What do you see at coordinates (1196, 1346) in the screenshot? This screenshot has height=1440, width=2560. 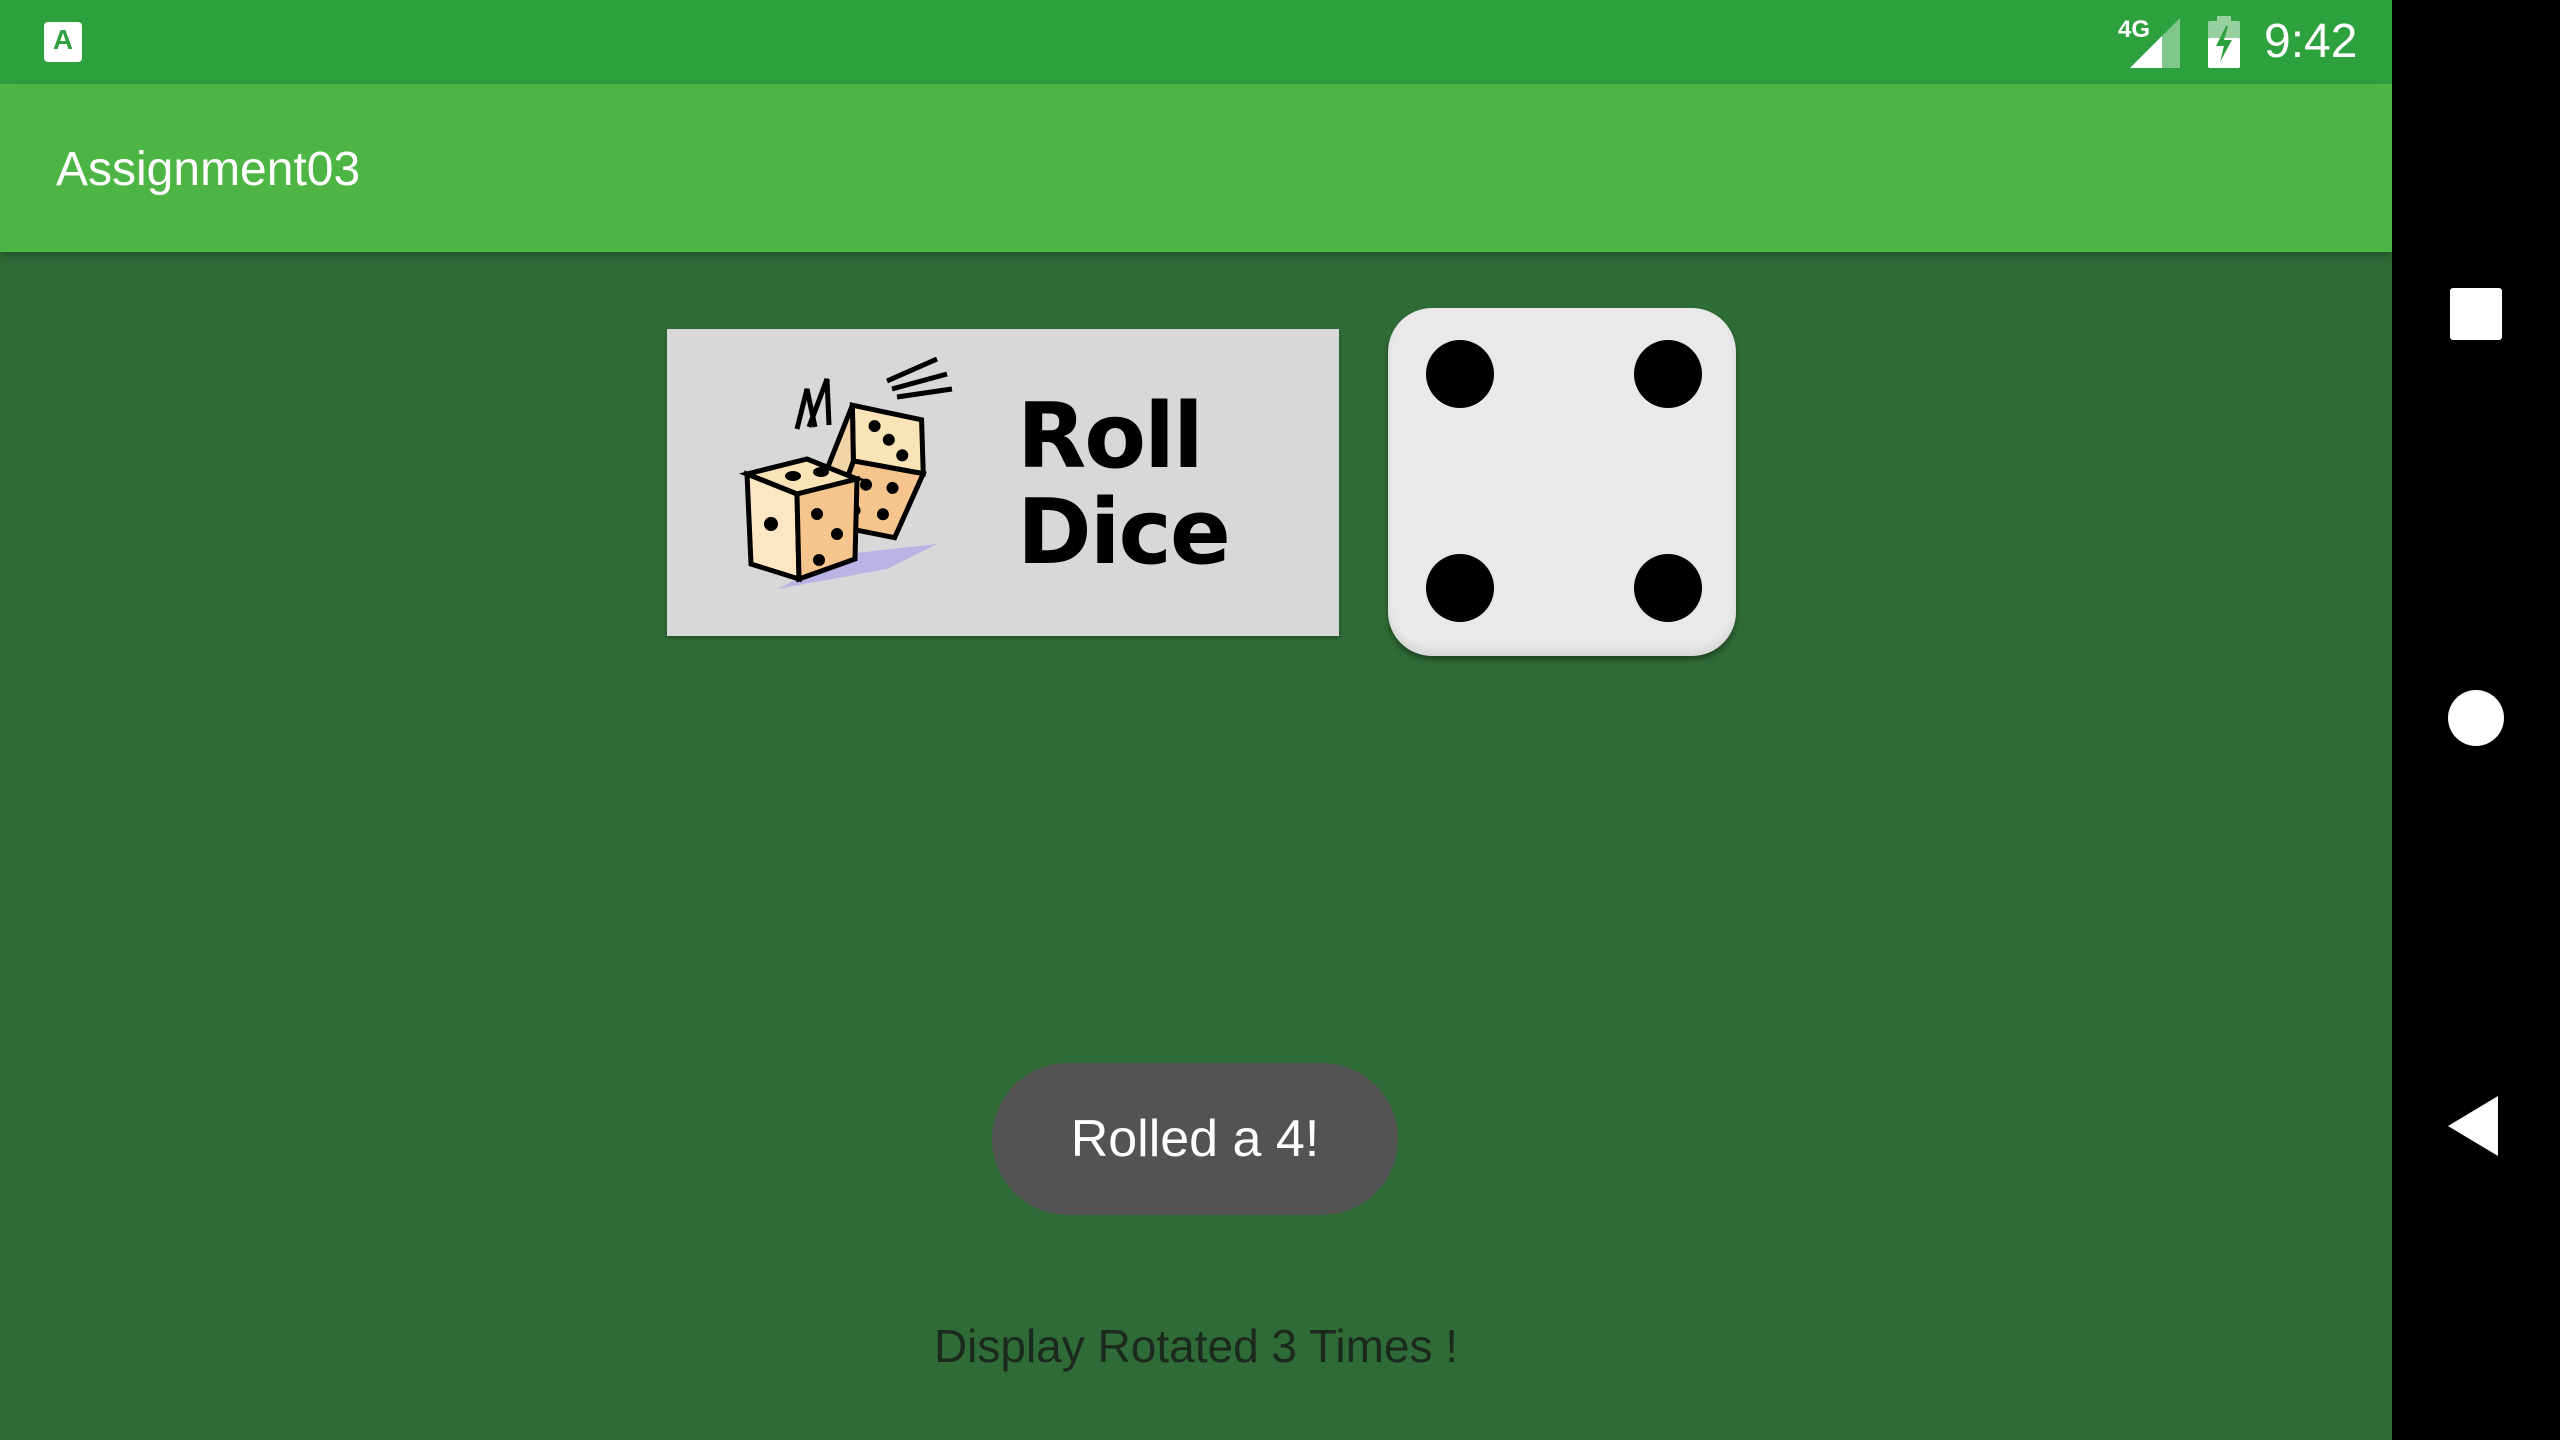 I see `rotation-count-text: Display Rotated 3 Times !` at bounding box center [1196, 1346].